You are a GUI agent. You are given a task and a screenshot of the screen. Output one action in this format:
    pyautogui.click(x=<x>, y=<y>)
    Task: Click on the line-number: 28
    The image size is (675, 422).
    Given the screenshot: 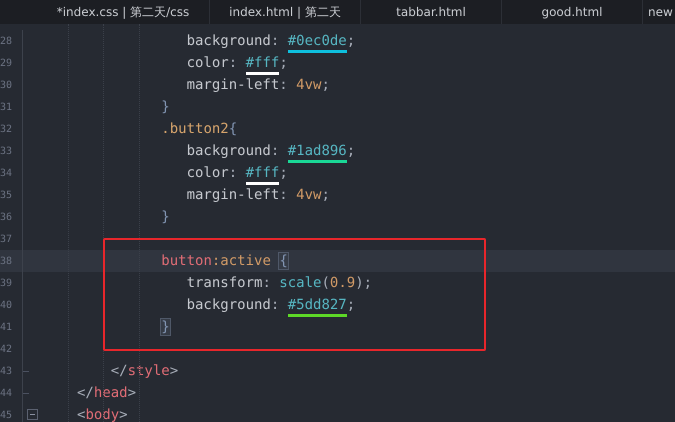 What is the action you would take?
    pyautogui.click(x=6, y=41)
    